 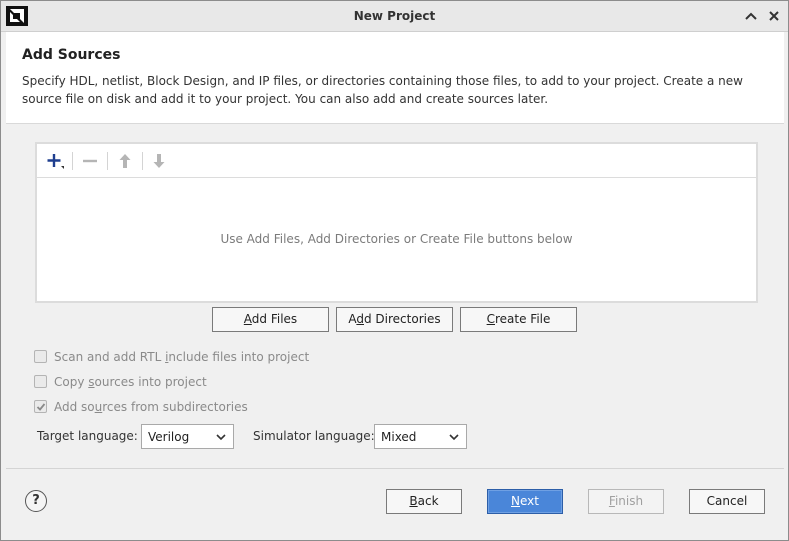 I want to click on window-title: New Project, so click(x=394, y=16).